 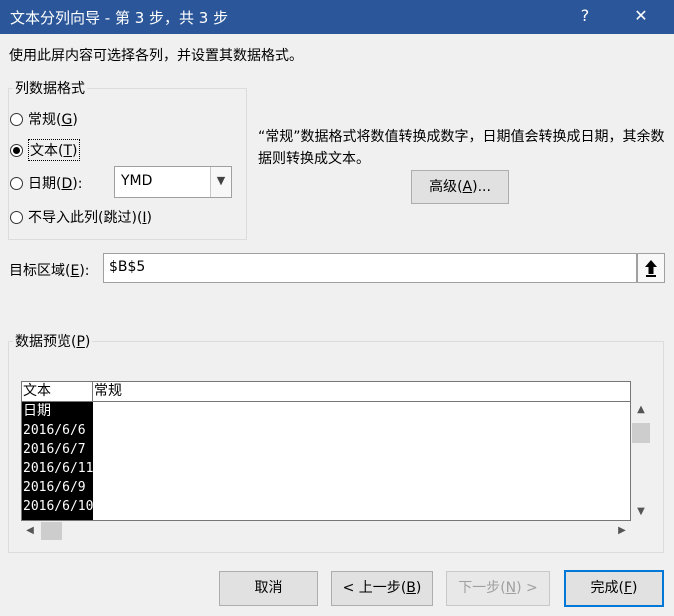 I want to click on scroll-up-icon: ▲, so click(x=641, y=410).